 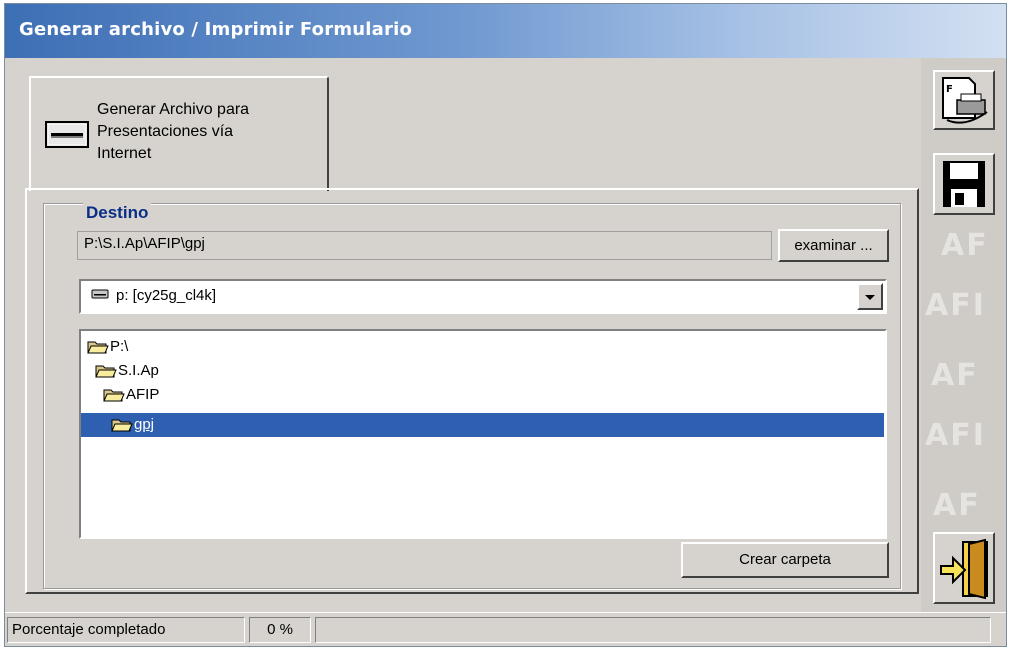 I want to click on folder-label: gpj, so click(x=144, y=424).